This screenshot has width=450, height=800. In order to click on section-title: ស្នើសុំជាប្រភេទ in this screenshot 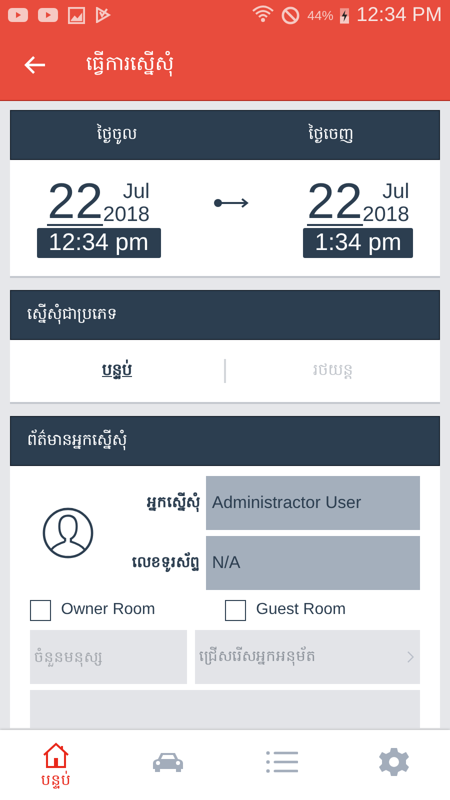, I will do `click(72, 314)`.